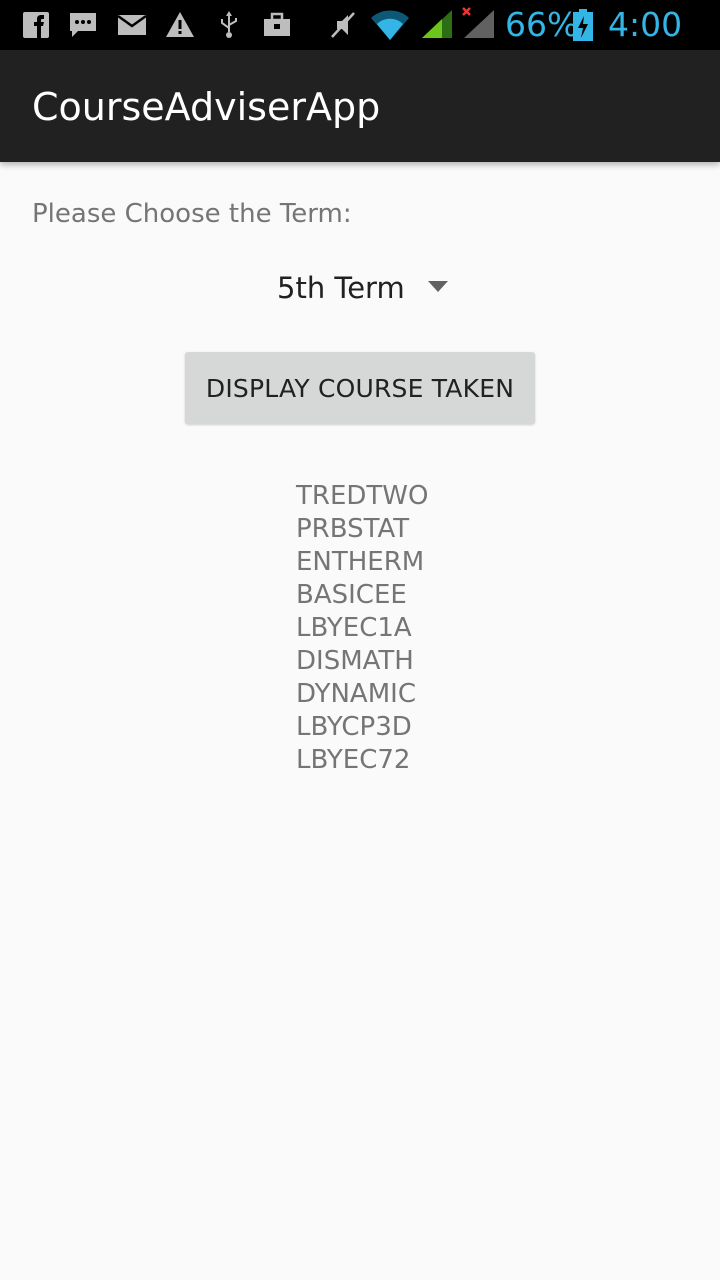 Image resolution: width=720 pixels, height=1280 pixels. What do you see at coordinates (354, 628) in the screenshot?
I see `course-item: LBYEC1A` at bounding box center [354, 628].